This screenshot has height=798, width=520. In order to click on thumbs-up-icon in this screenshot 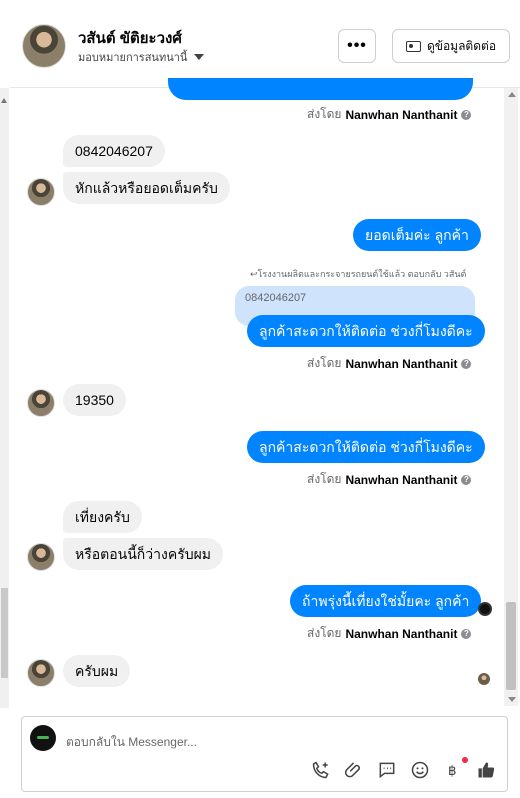, I will do `click(486, 770)`.